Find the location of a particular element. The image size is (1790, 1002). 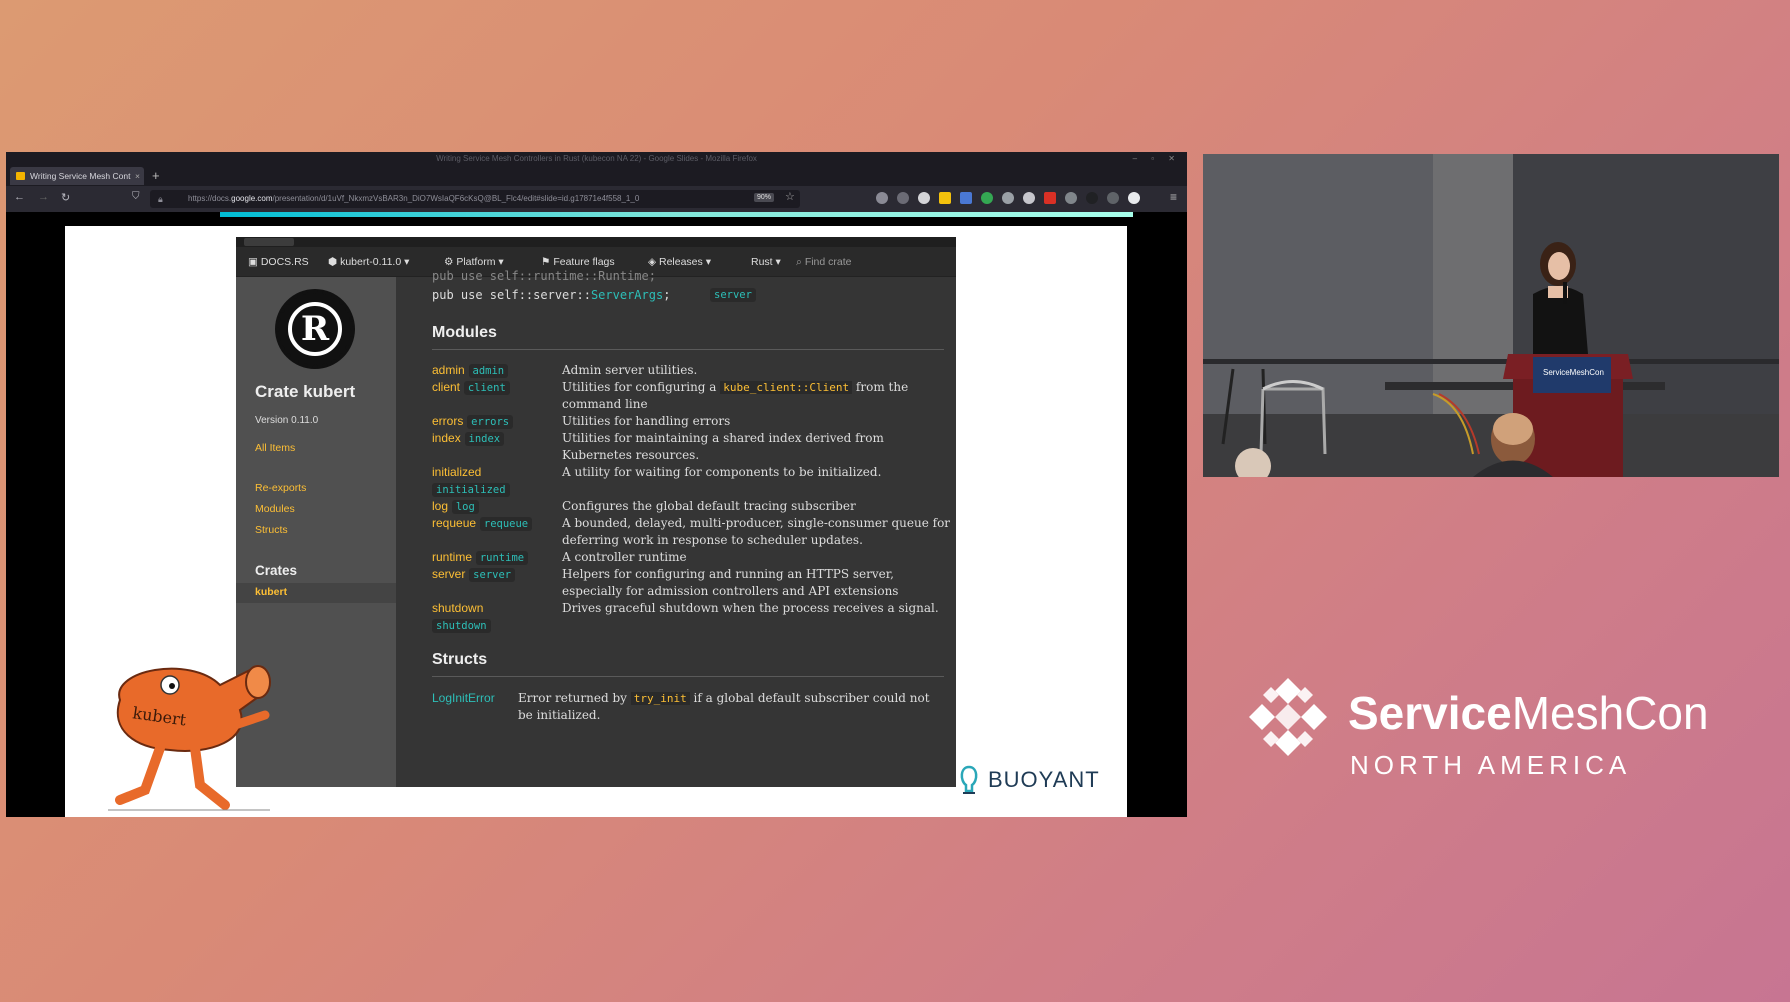

cube-icon: ◈ is located at coordinates (653, 262).